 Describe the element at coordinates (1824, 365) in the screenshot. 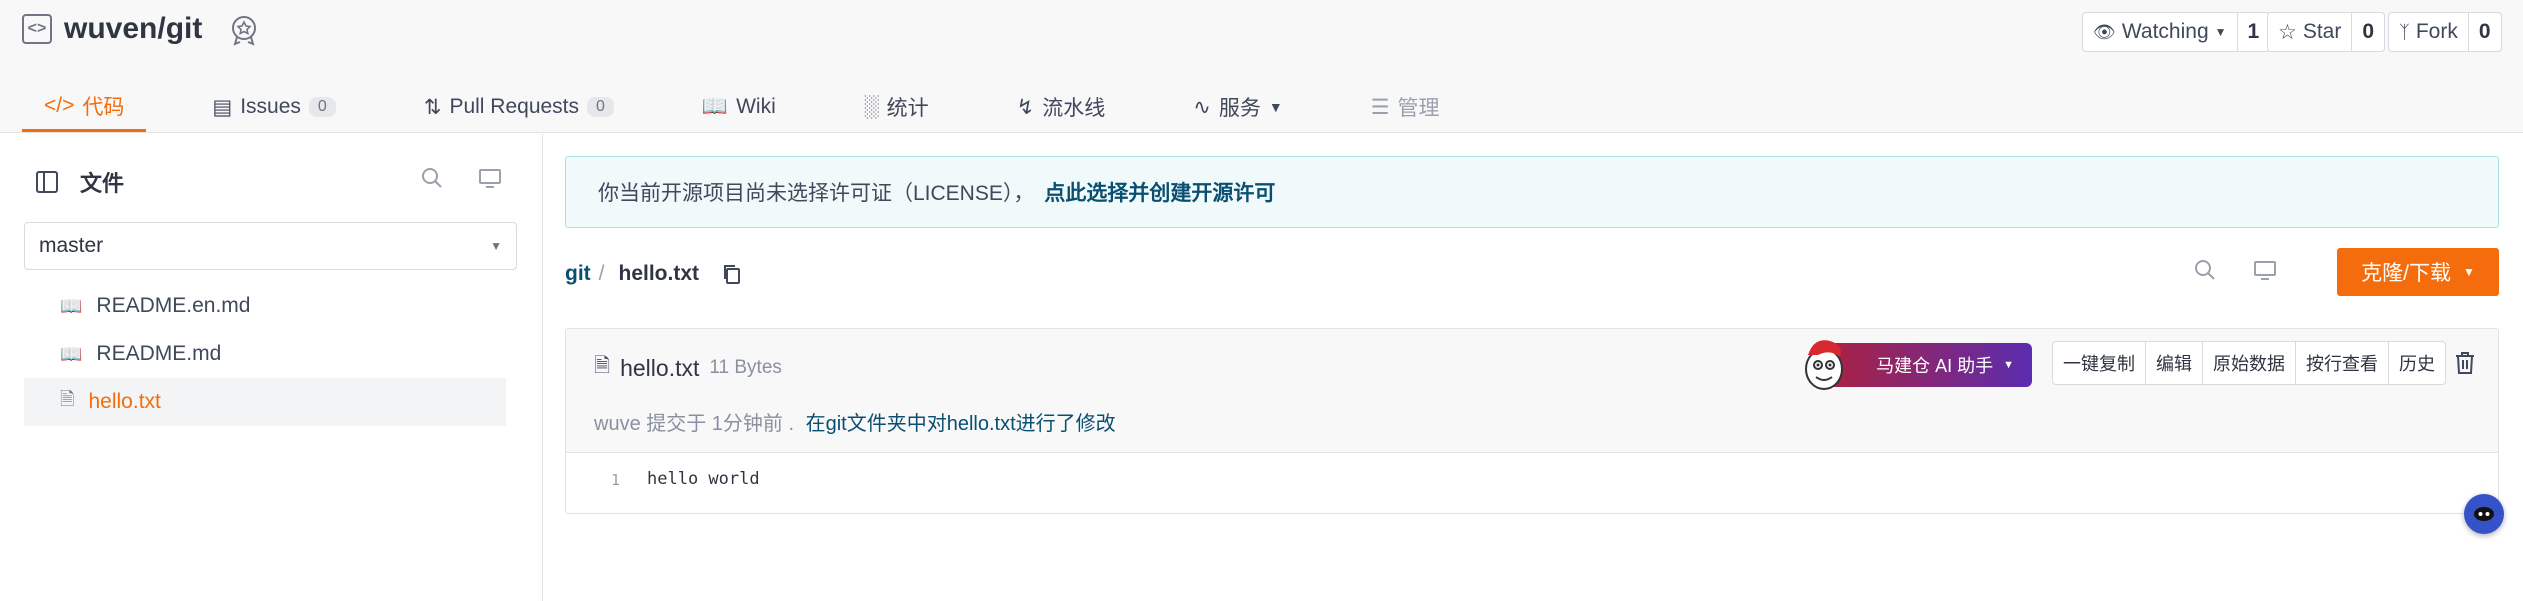

I see `mascot-icon` at that location.